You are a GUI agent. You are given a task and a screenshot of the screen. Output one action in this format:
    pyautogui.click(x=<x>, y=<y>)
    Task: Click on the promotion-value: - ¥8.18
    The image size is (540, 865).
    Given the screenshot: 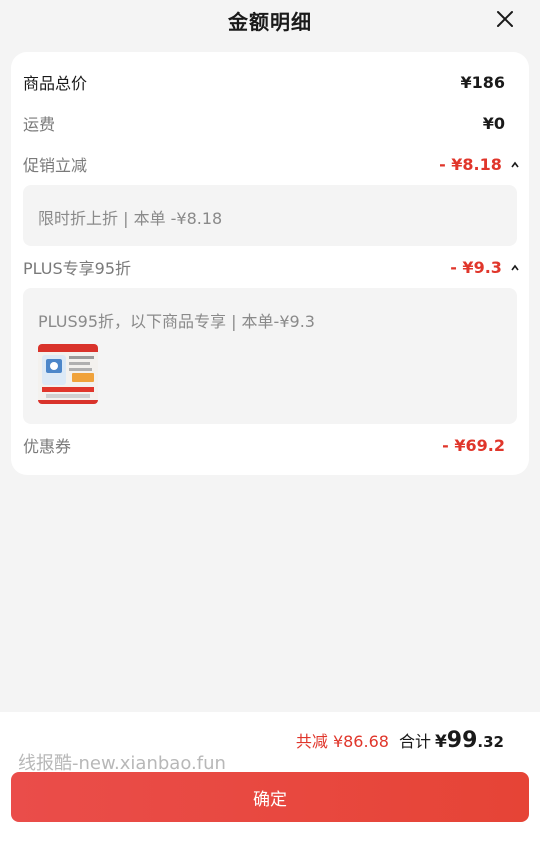 What is the action you would take?
    pyautogui.click(x=470, y=164)
    